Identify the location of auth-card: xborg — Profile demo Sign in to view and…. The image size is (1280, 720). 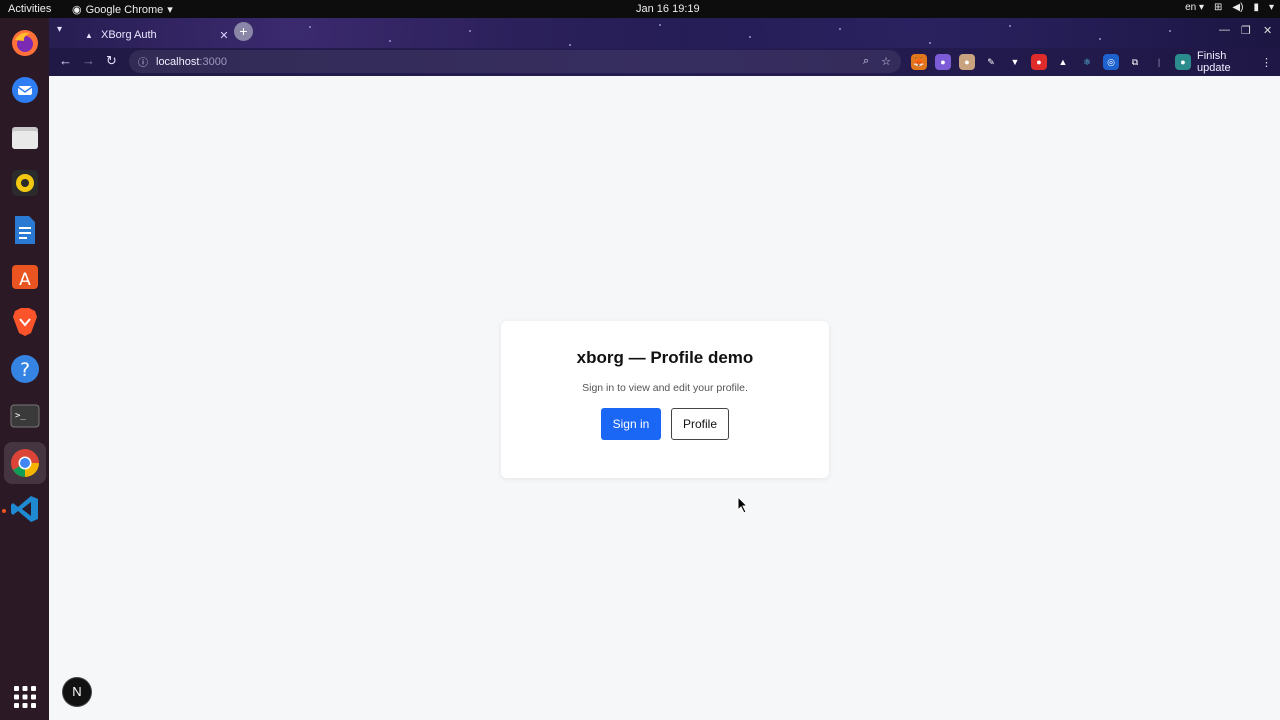
(665, 399).